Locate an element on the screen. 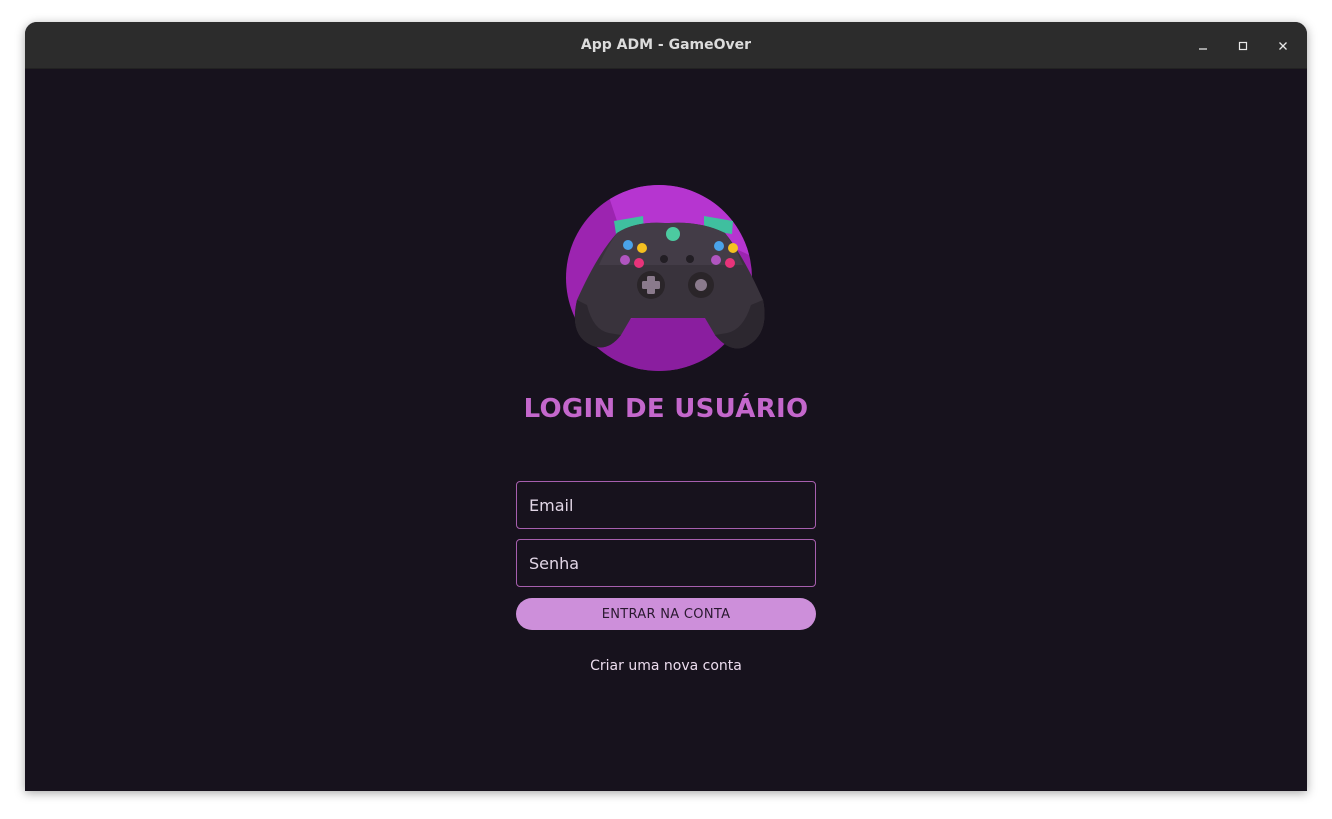 This screenshot has width=1332, height=819. email-input is located at coordinates (666, 505).